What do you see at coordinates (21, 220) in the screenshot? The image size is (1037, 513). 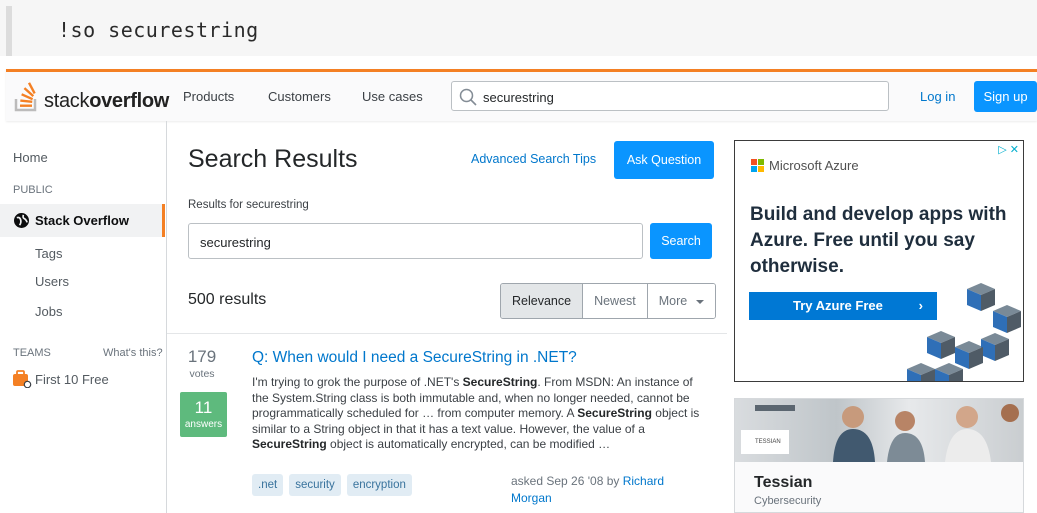 I see `globe-icon` at bounding box center [21, 220].